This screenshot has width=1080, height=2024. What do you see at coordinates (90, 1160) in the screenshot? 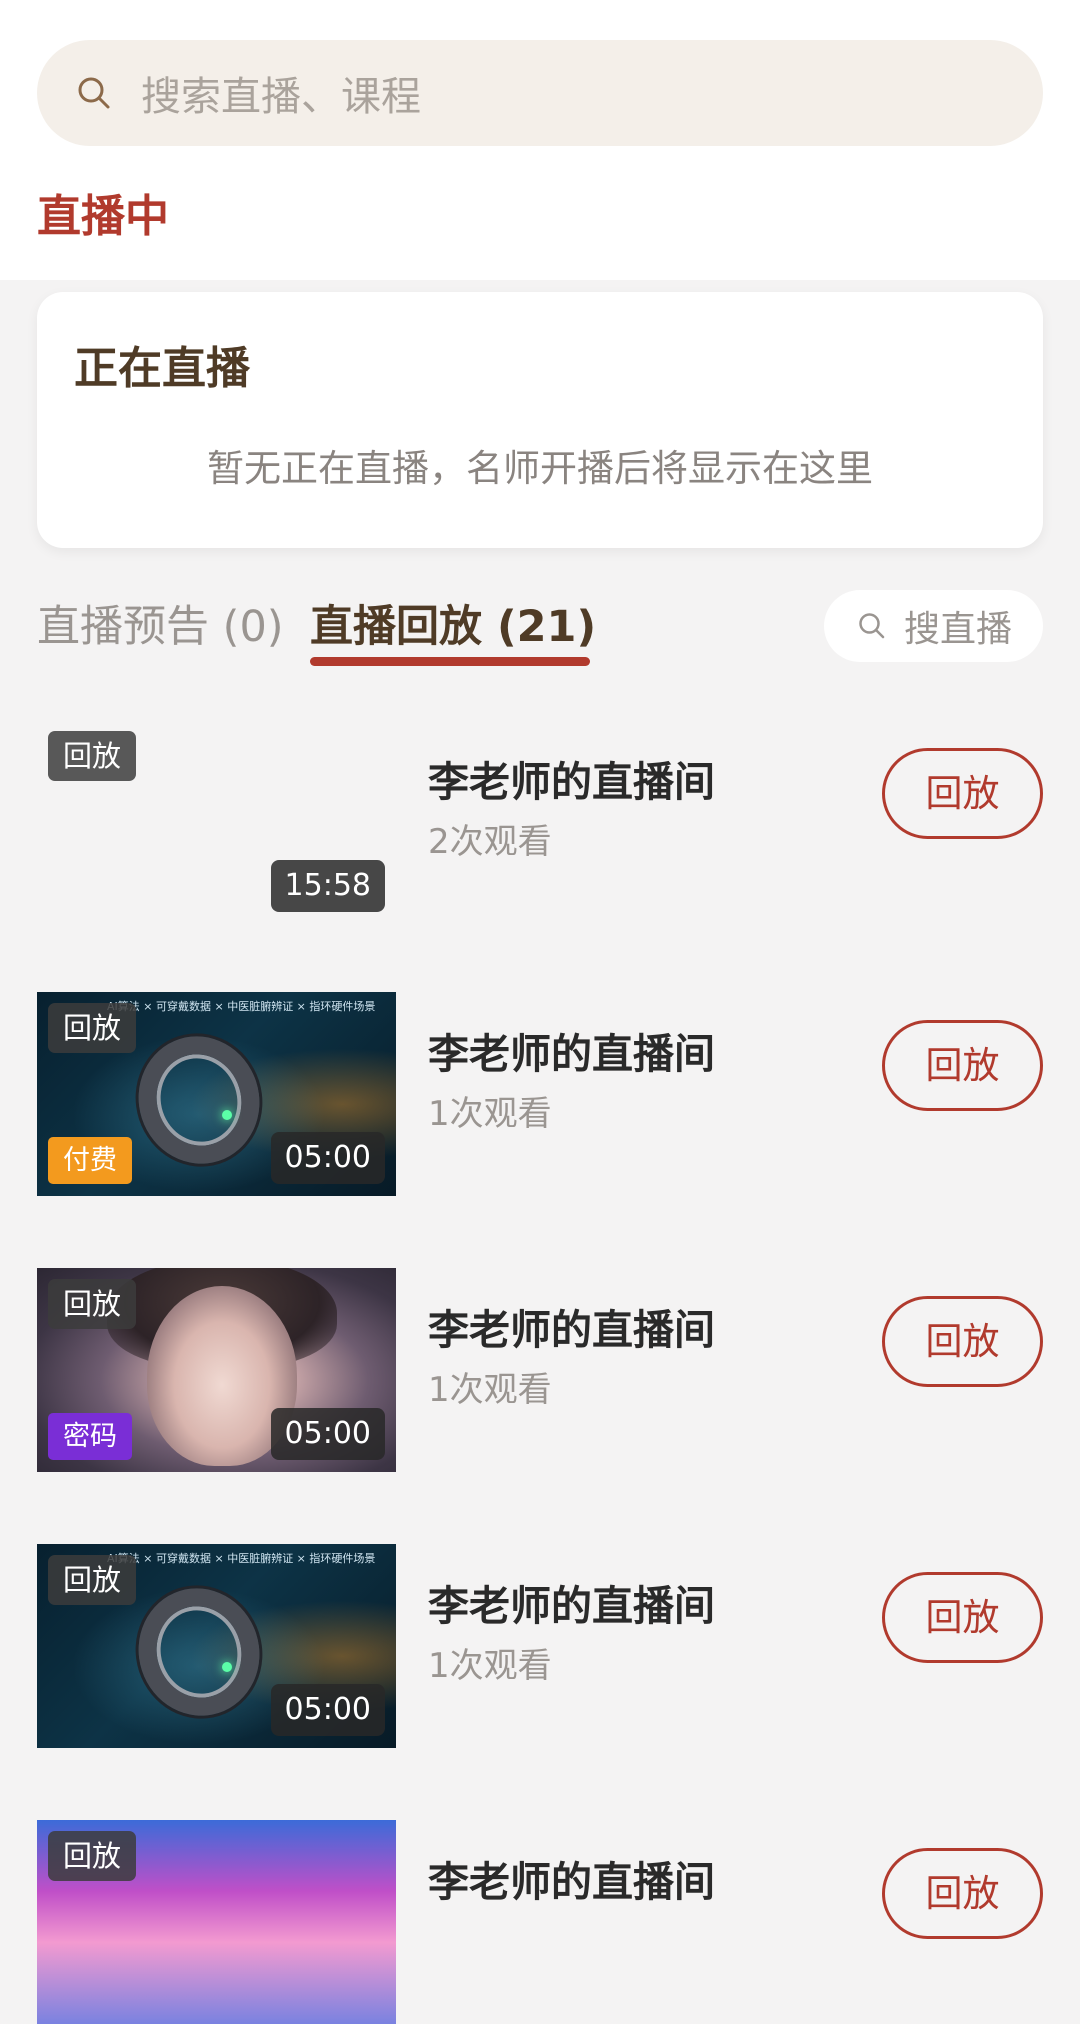
I see `paid-badge: 付费` at bounding box center [90, 1160].